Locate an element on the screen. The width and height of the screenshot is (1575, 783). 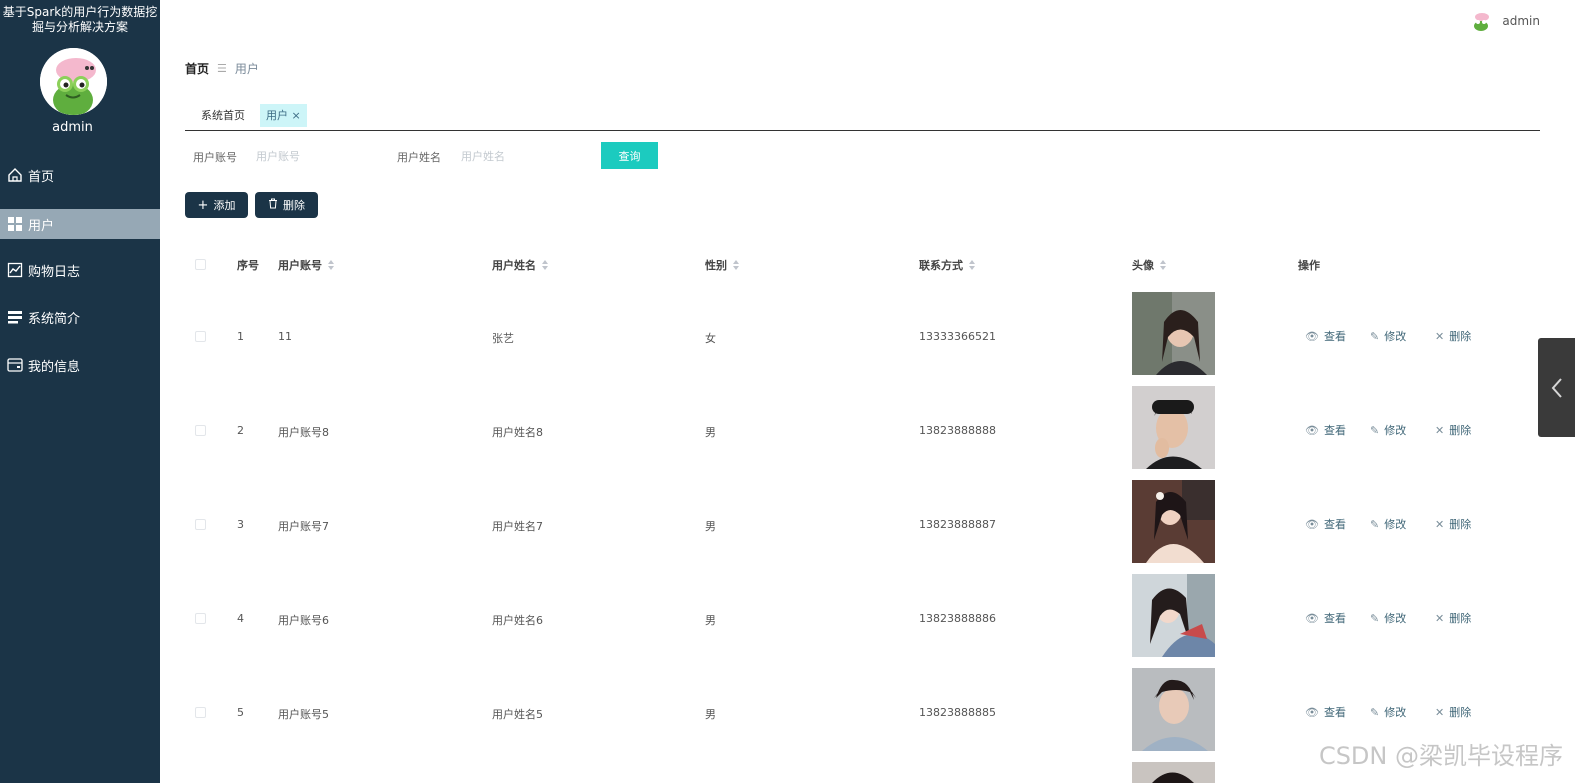
list-icon is located at coordinates (15, 317).